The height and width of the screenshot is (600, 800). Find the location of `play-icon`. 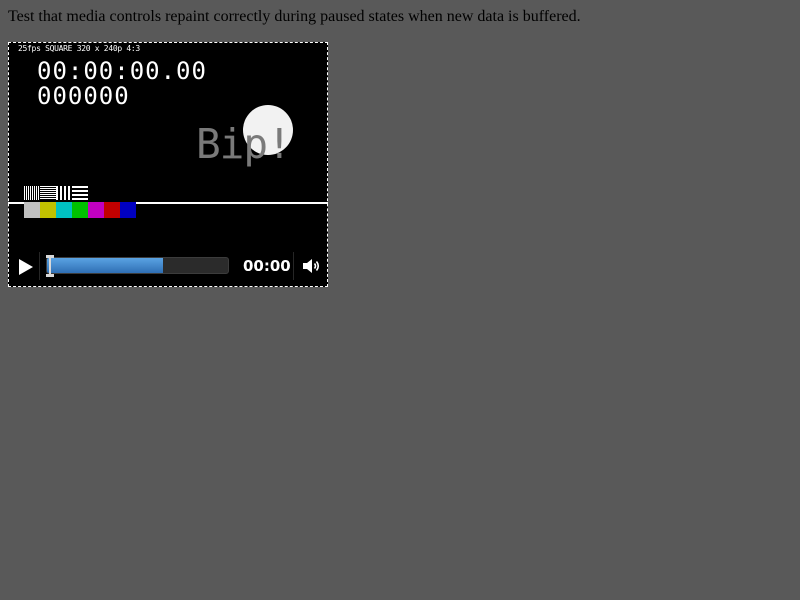

play-icon is located at coordinates (26, 267).